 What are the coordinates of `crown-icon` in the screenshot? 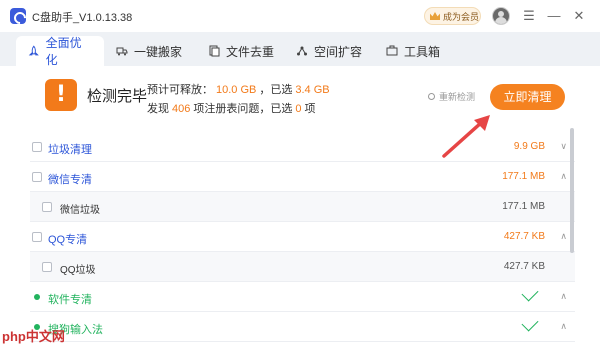 It's located at (435, 16).